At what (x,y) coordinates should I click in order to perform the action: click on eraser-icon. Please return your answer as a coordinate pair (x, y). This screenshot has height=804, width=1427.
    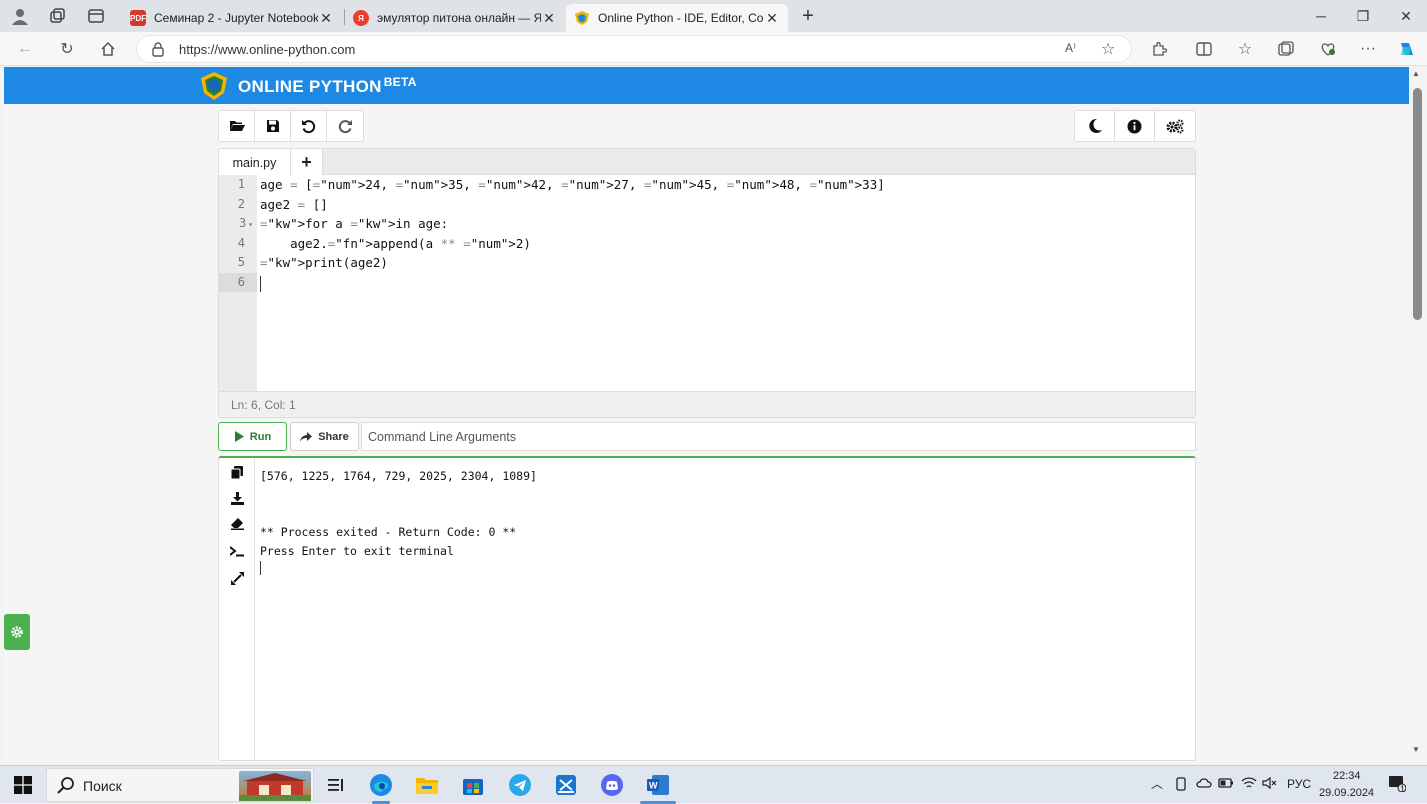
    Looking at the image, I should click on (237, 524).